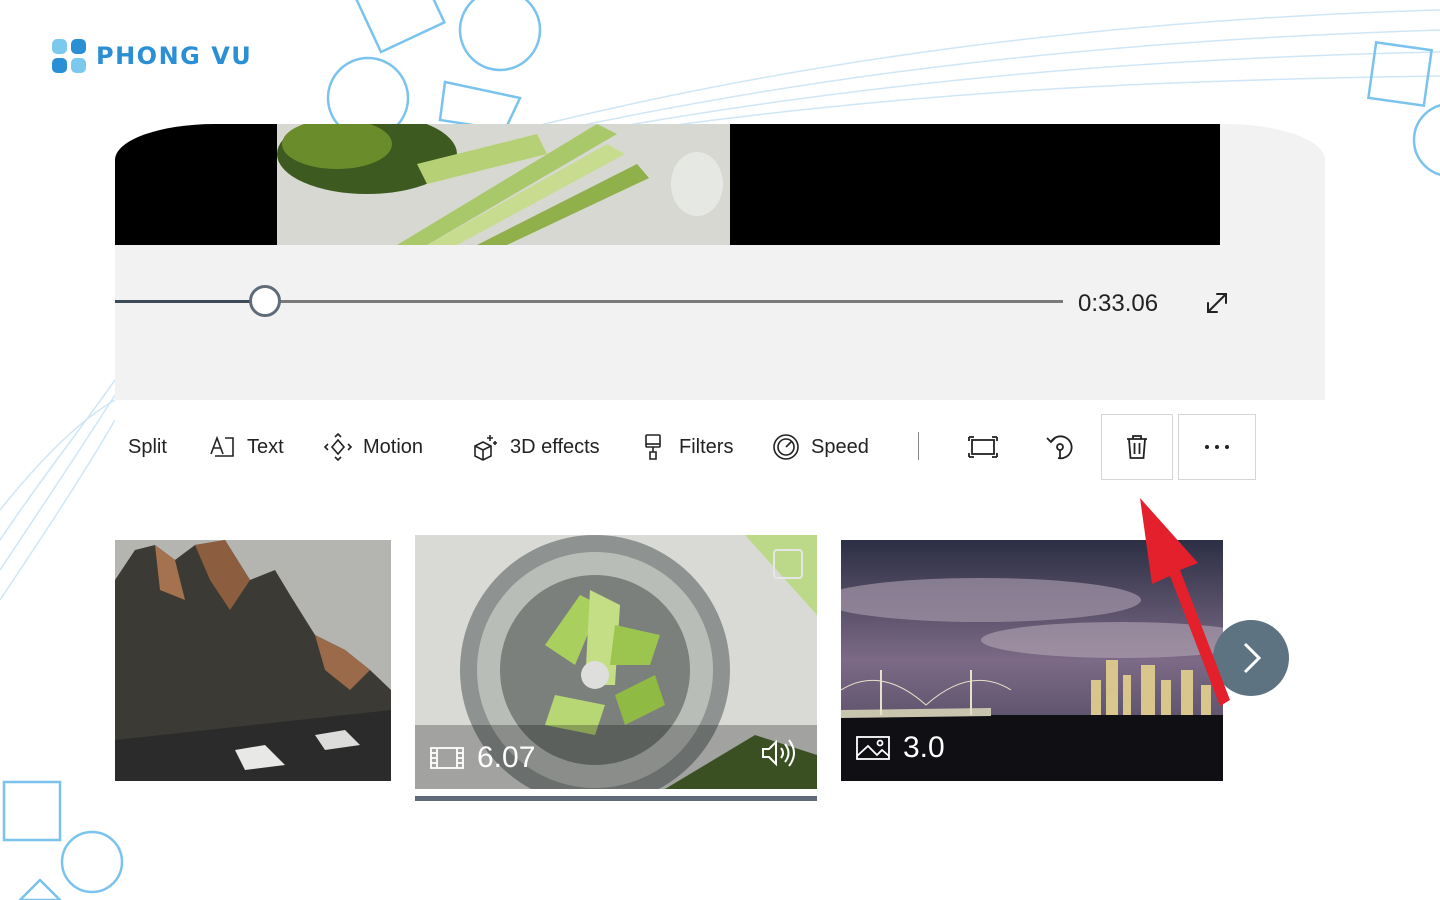 The image size is (1440, 900). I want to click on text-button: Text, so click(245, 447).